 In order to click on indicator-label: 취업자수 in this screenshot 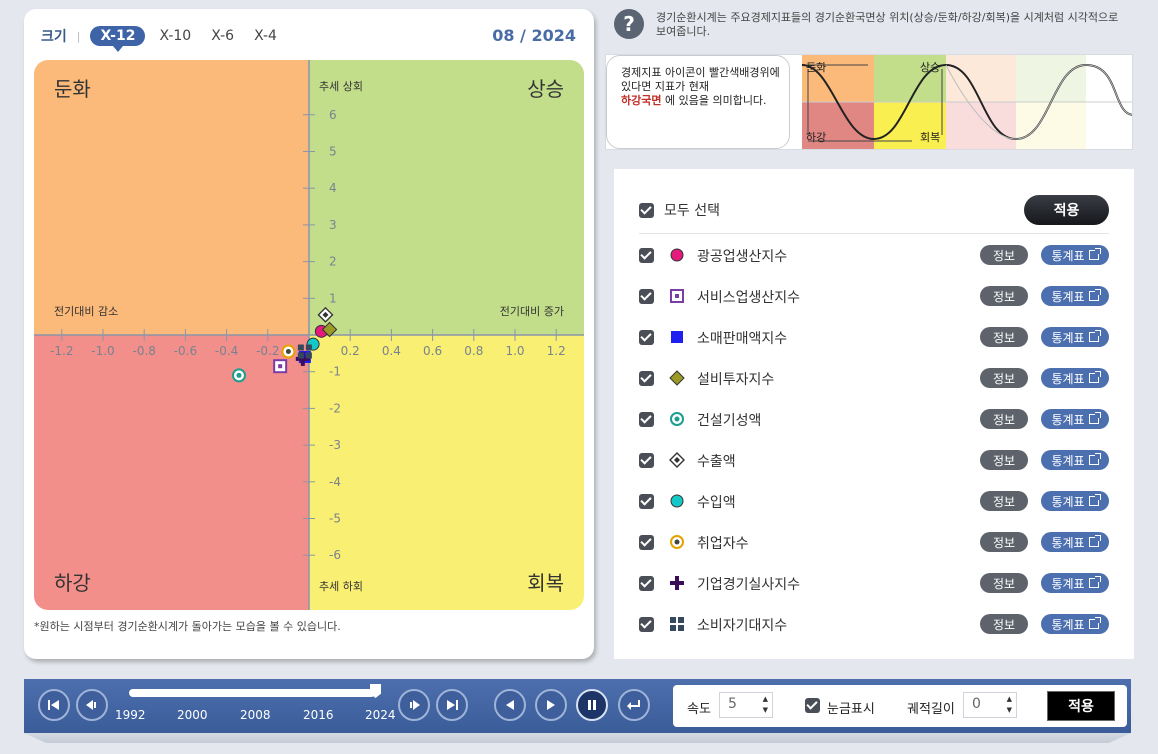, I will do `click(723, 544)`.